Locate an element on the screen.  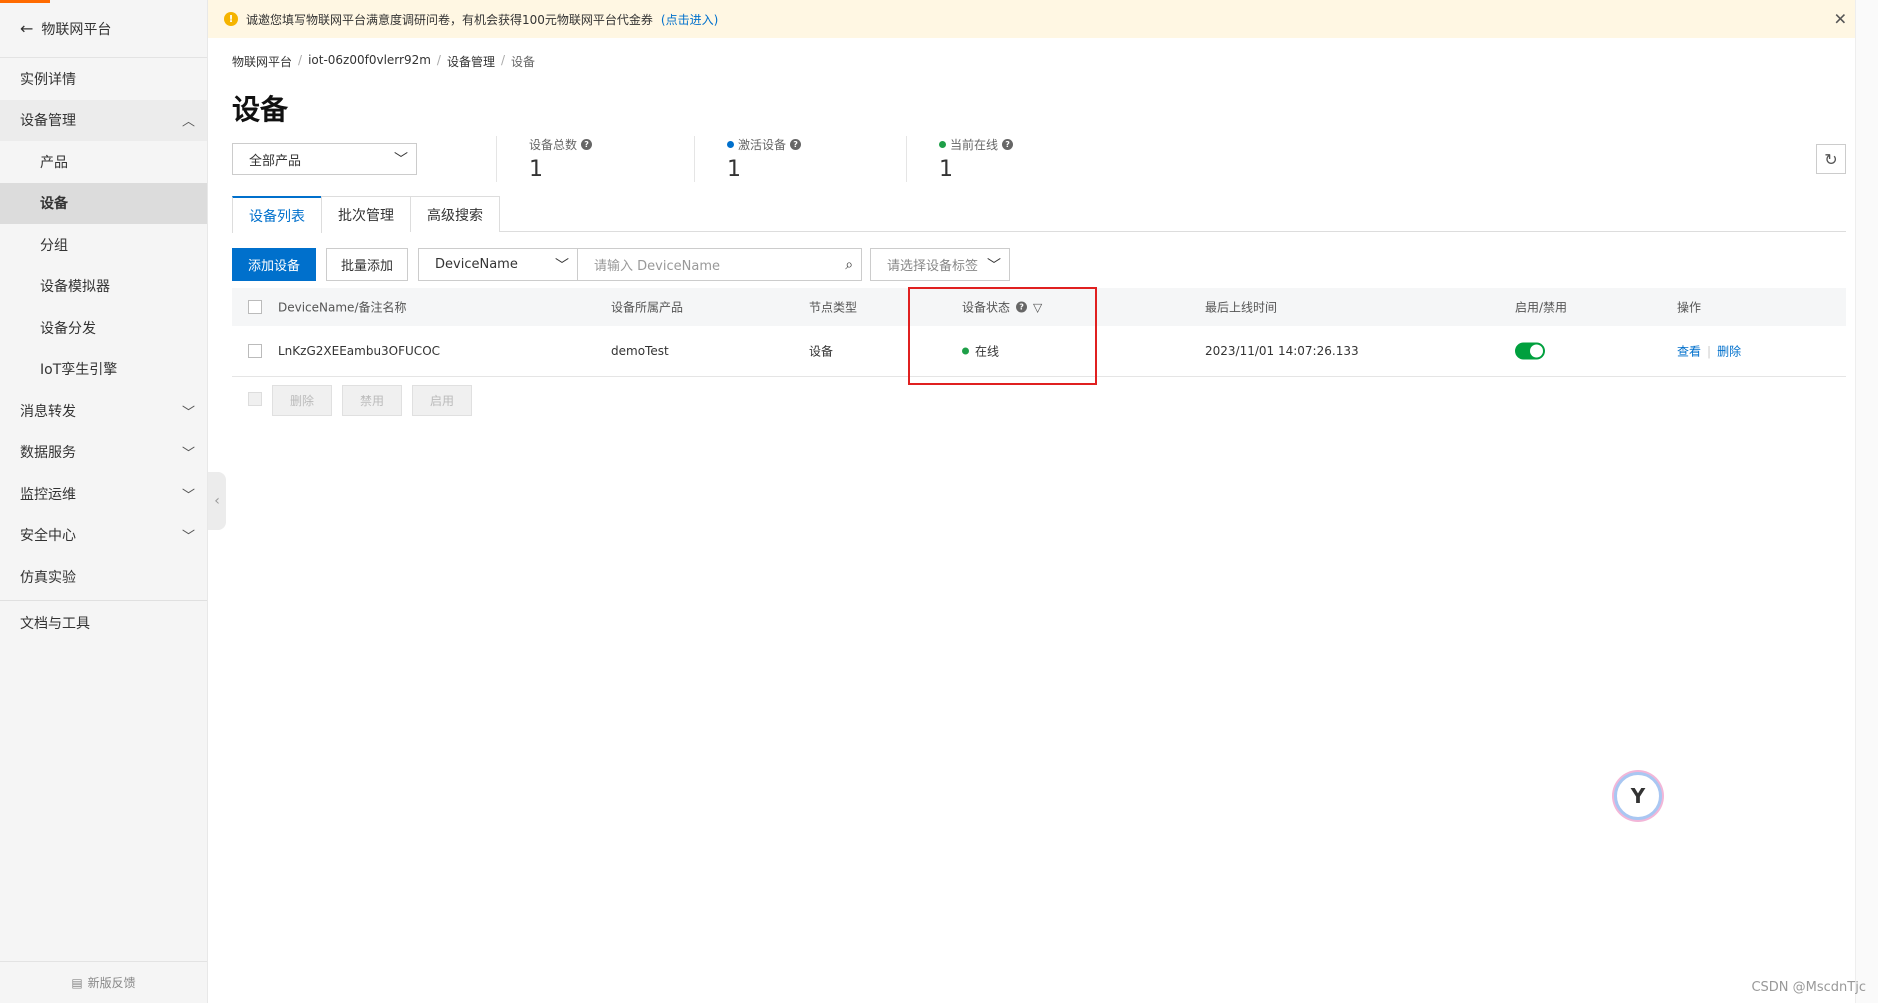
status-highlight-box is located at coordinates (1002, 336).